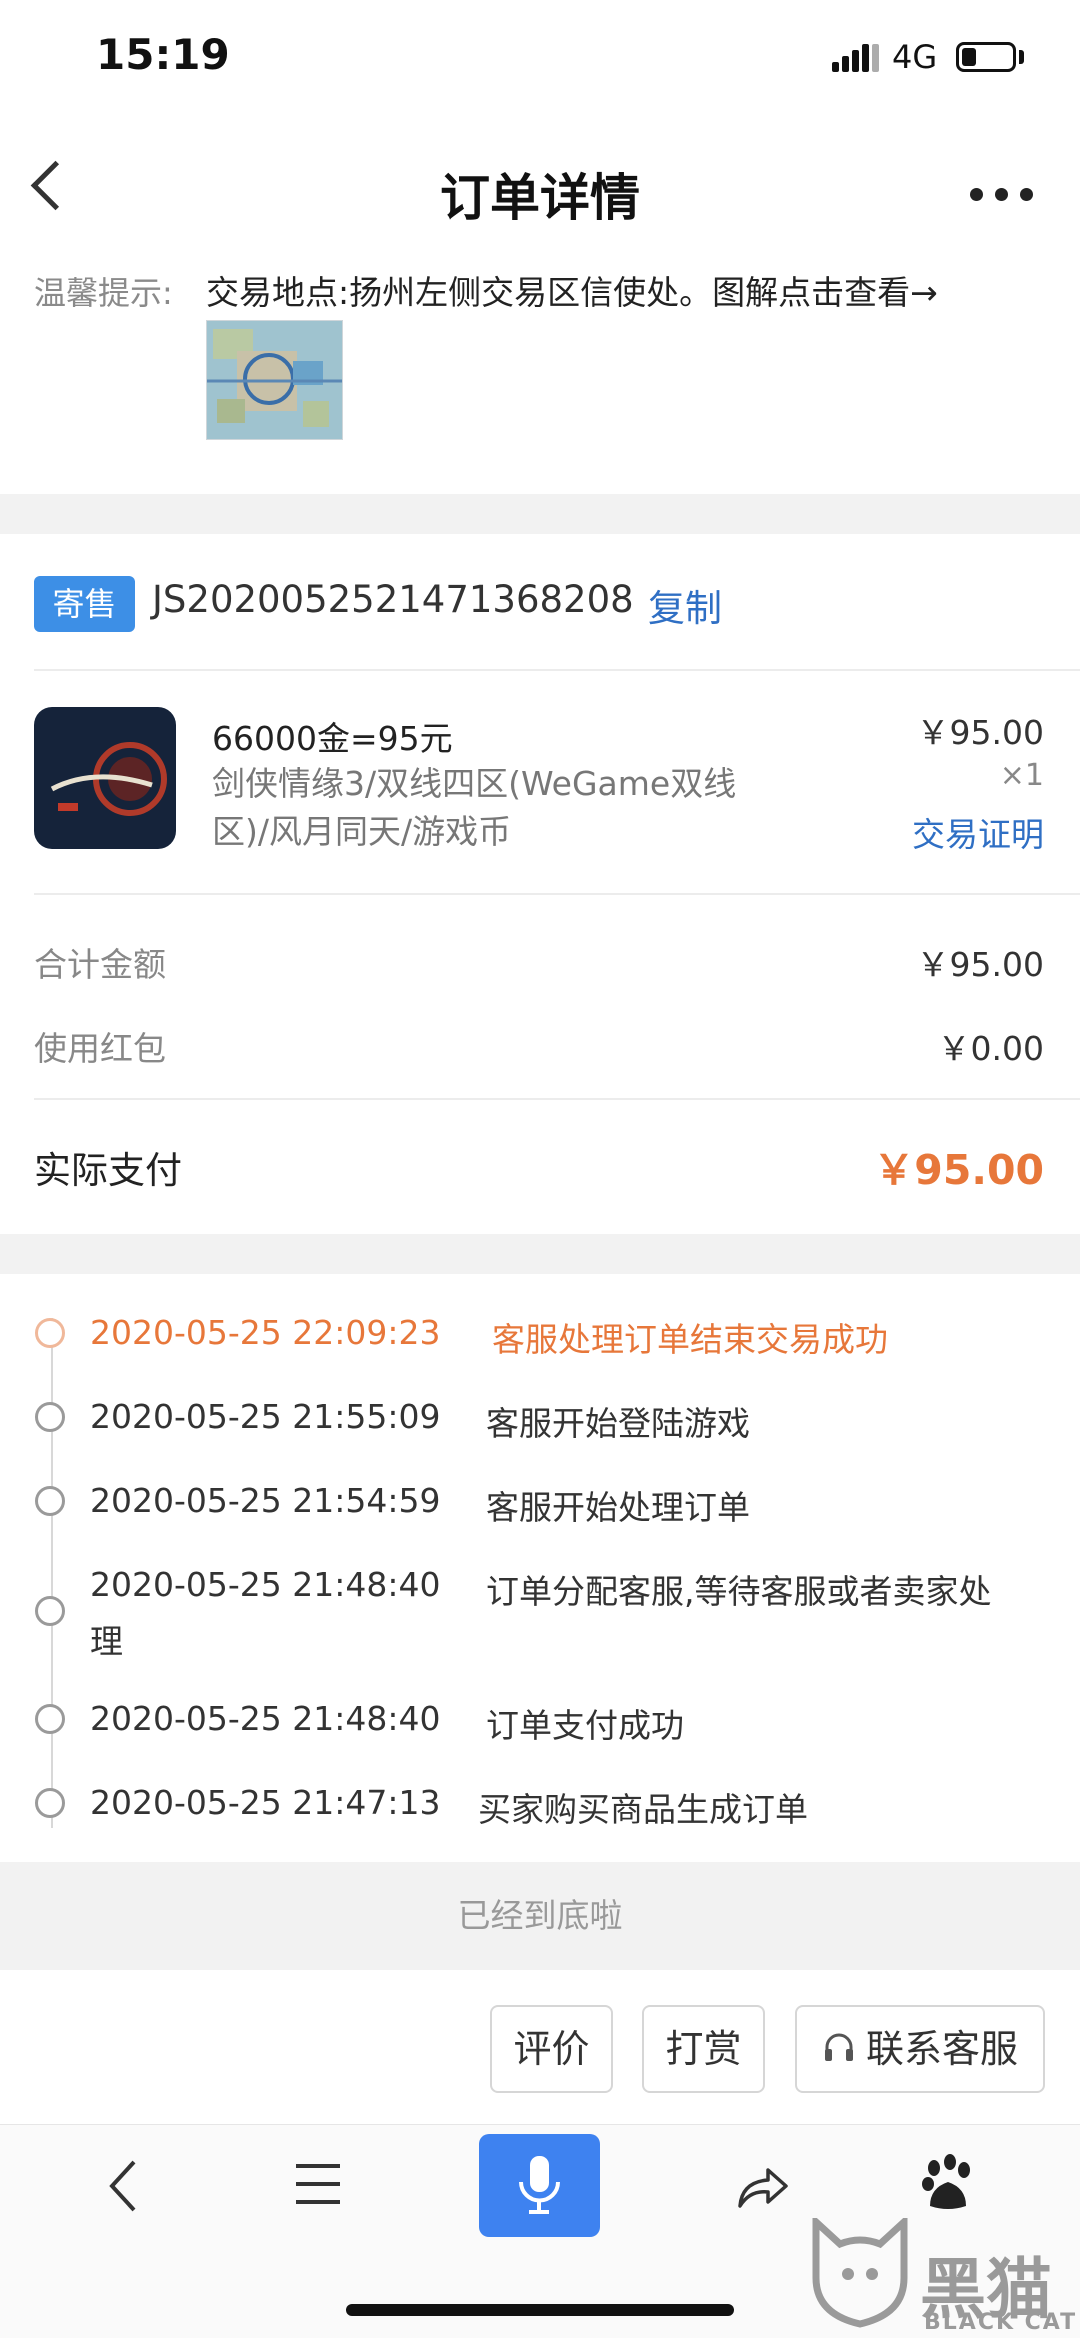  What do you see at coordinates (986, 57) in the screenshot?
I see `battery-icon` at bounding box center [986, 57].